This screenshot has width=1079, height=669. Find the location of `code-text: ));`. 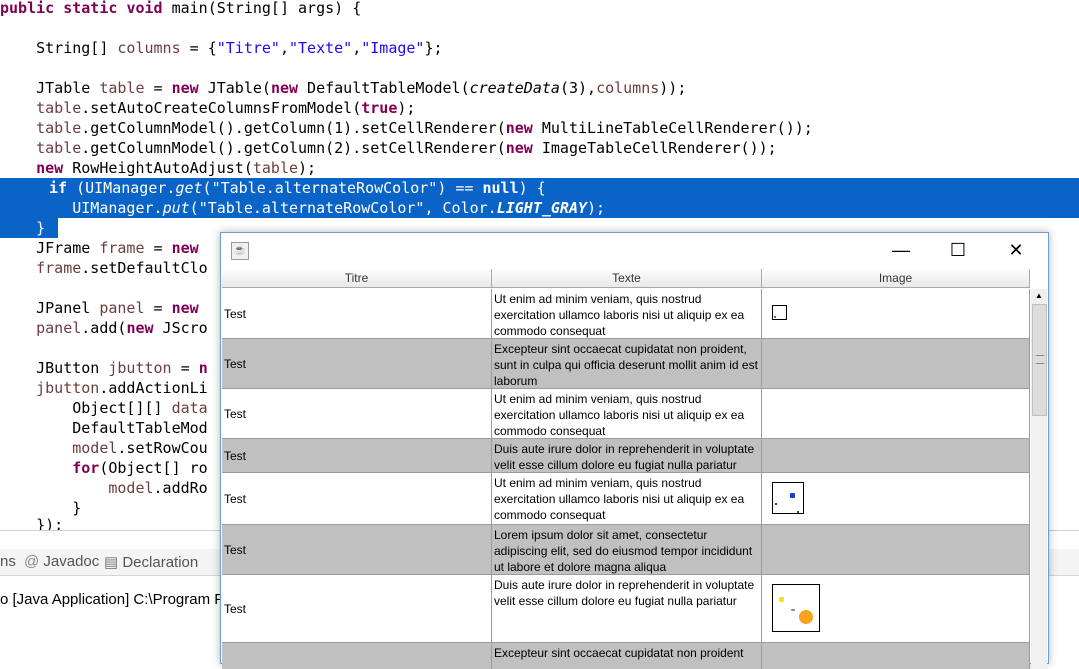

code-text: )); is located at coordinates (673, 88).